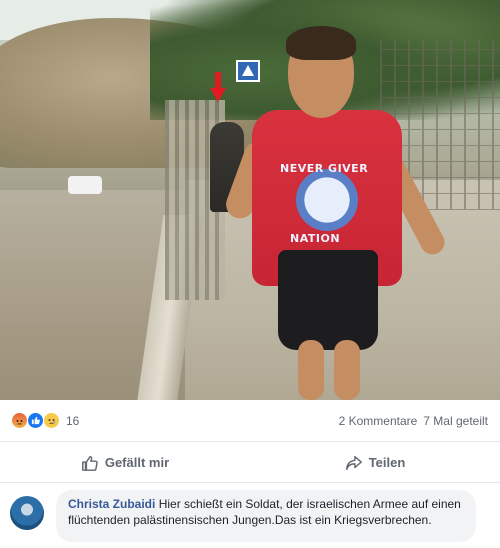 The width and height of the screenshot is (500, 548). I want to click on avatar, so click(27, 513).